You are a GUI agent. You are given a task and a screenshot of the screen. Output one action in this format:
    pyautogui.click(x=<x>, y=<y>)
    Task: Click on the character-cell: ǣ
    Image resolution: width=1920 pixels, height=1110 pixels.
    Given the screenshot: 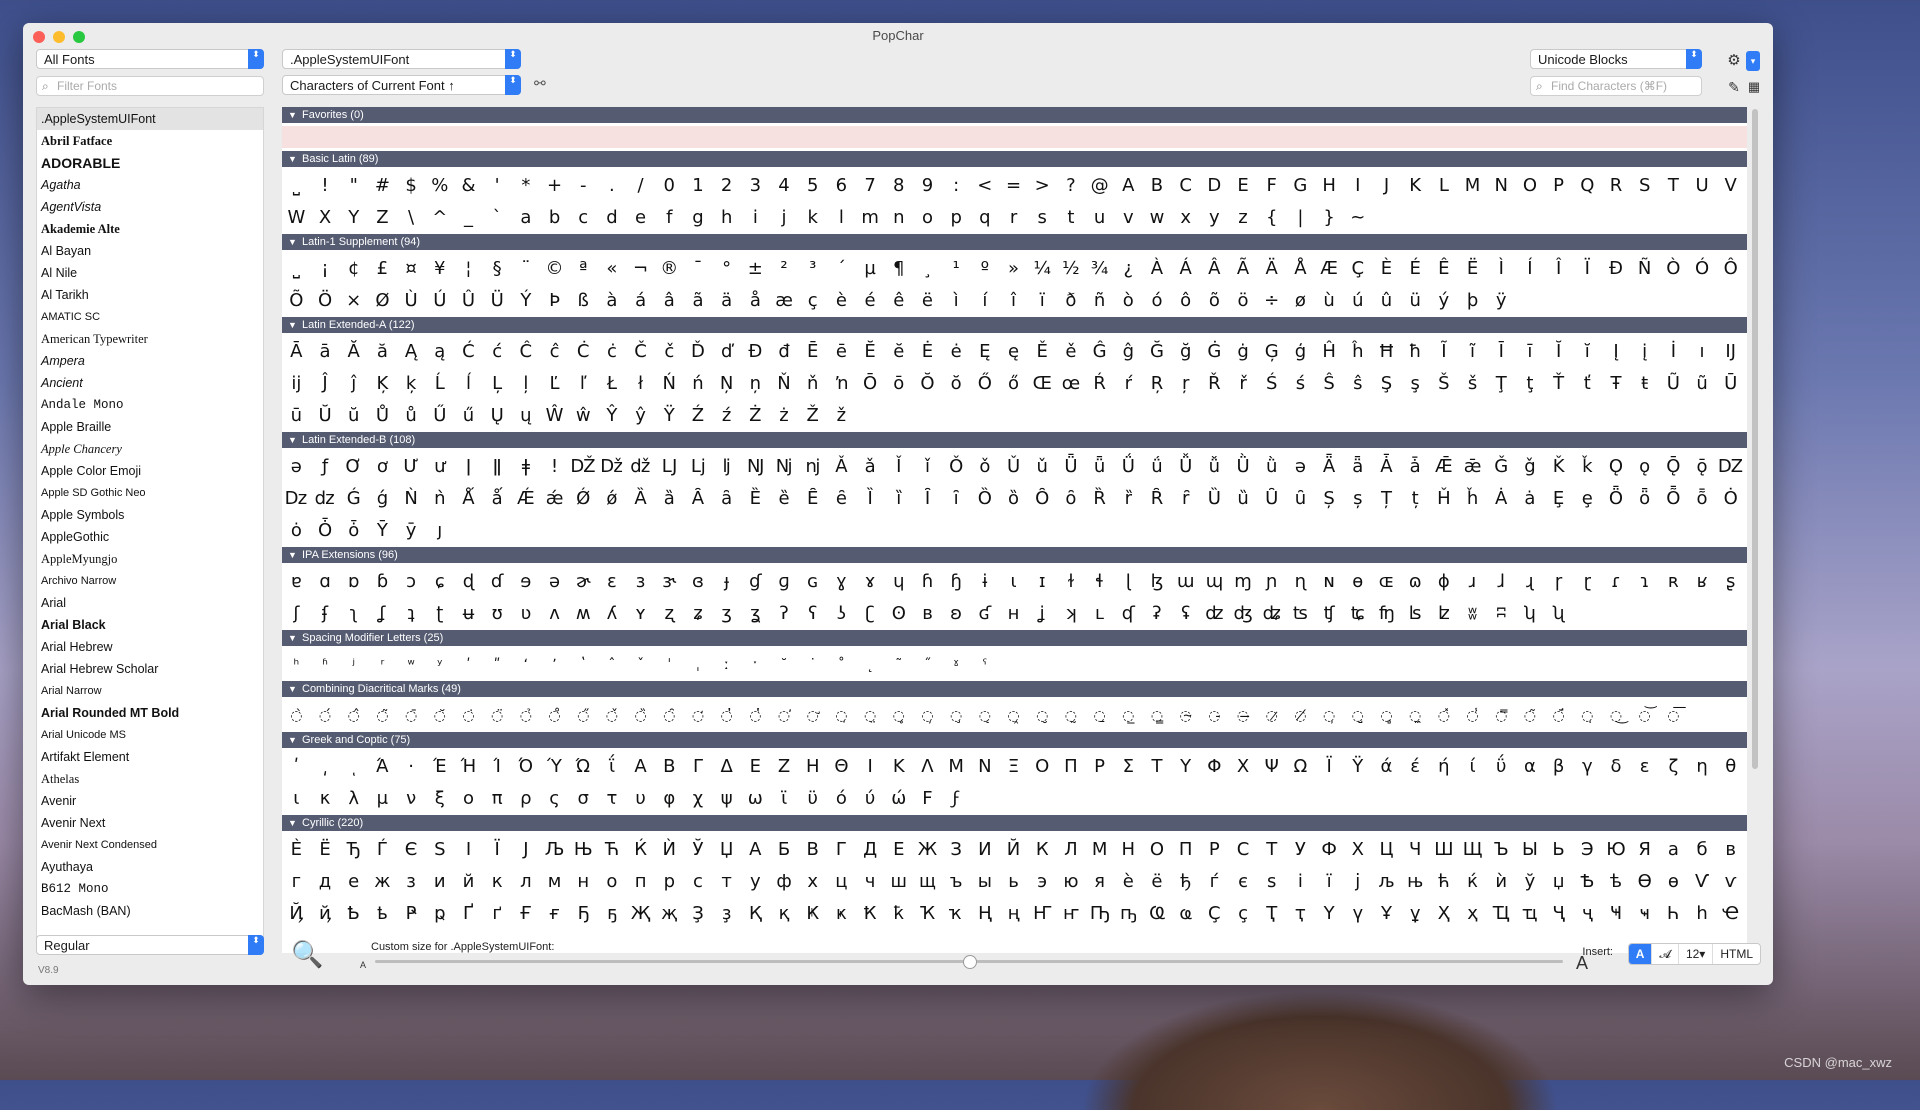 What is the action you would take?
    pyautogui.click(x=1472, y=467)
    